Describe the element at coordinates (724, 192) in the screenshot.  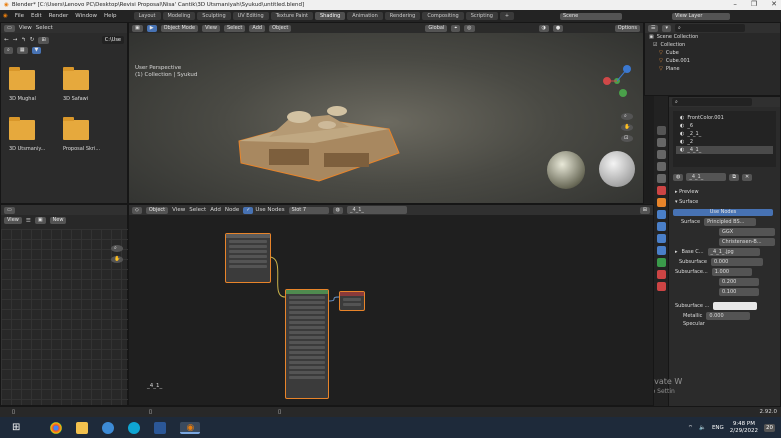
I see `preview-section: ▸ Preview` at that location.